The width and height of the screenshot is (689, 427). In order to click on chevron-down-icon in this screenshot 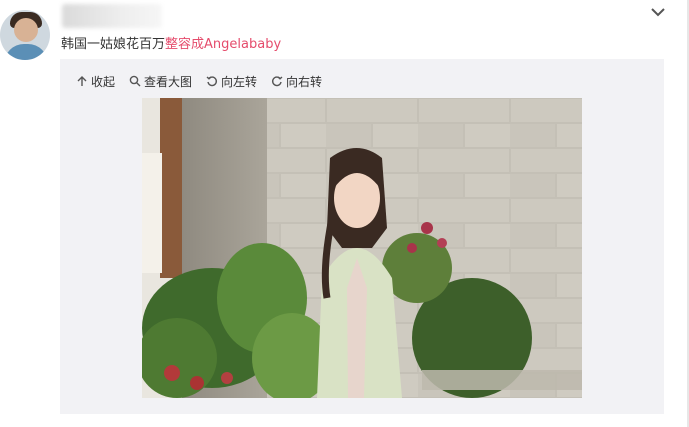, I will do `click(658, 11)`.